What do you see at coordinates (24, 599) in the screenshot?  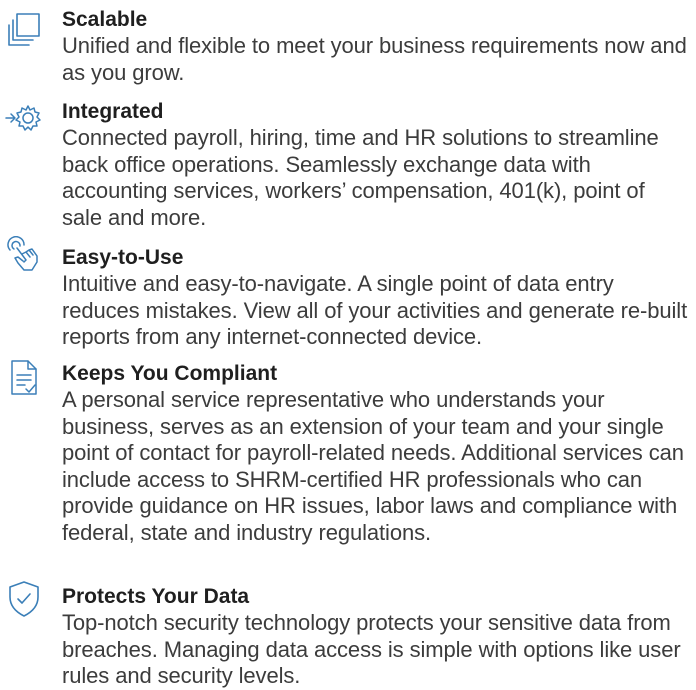 I see `shield-check-icon` at bounding box center [24, 599].